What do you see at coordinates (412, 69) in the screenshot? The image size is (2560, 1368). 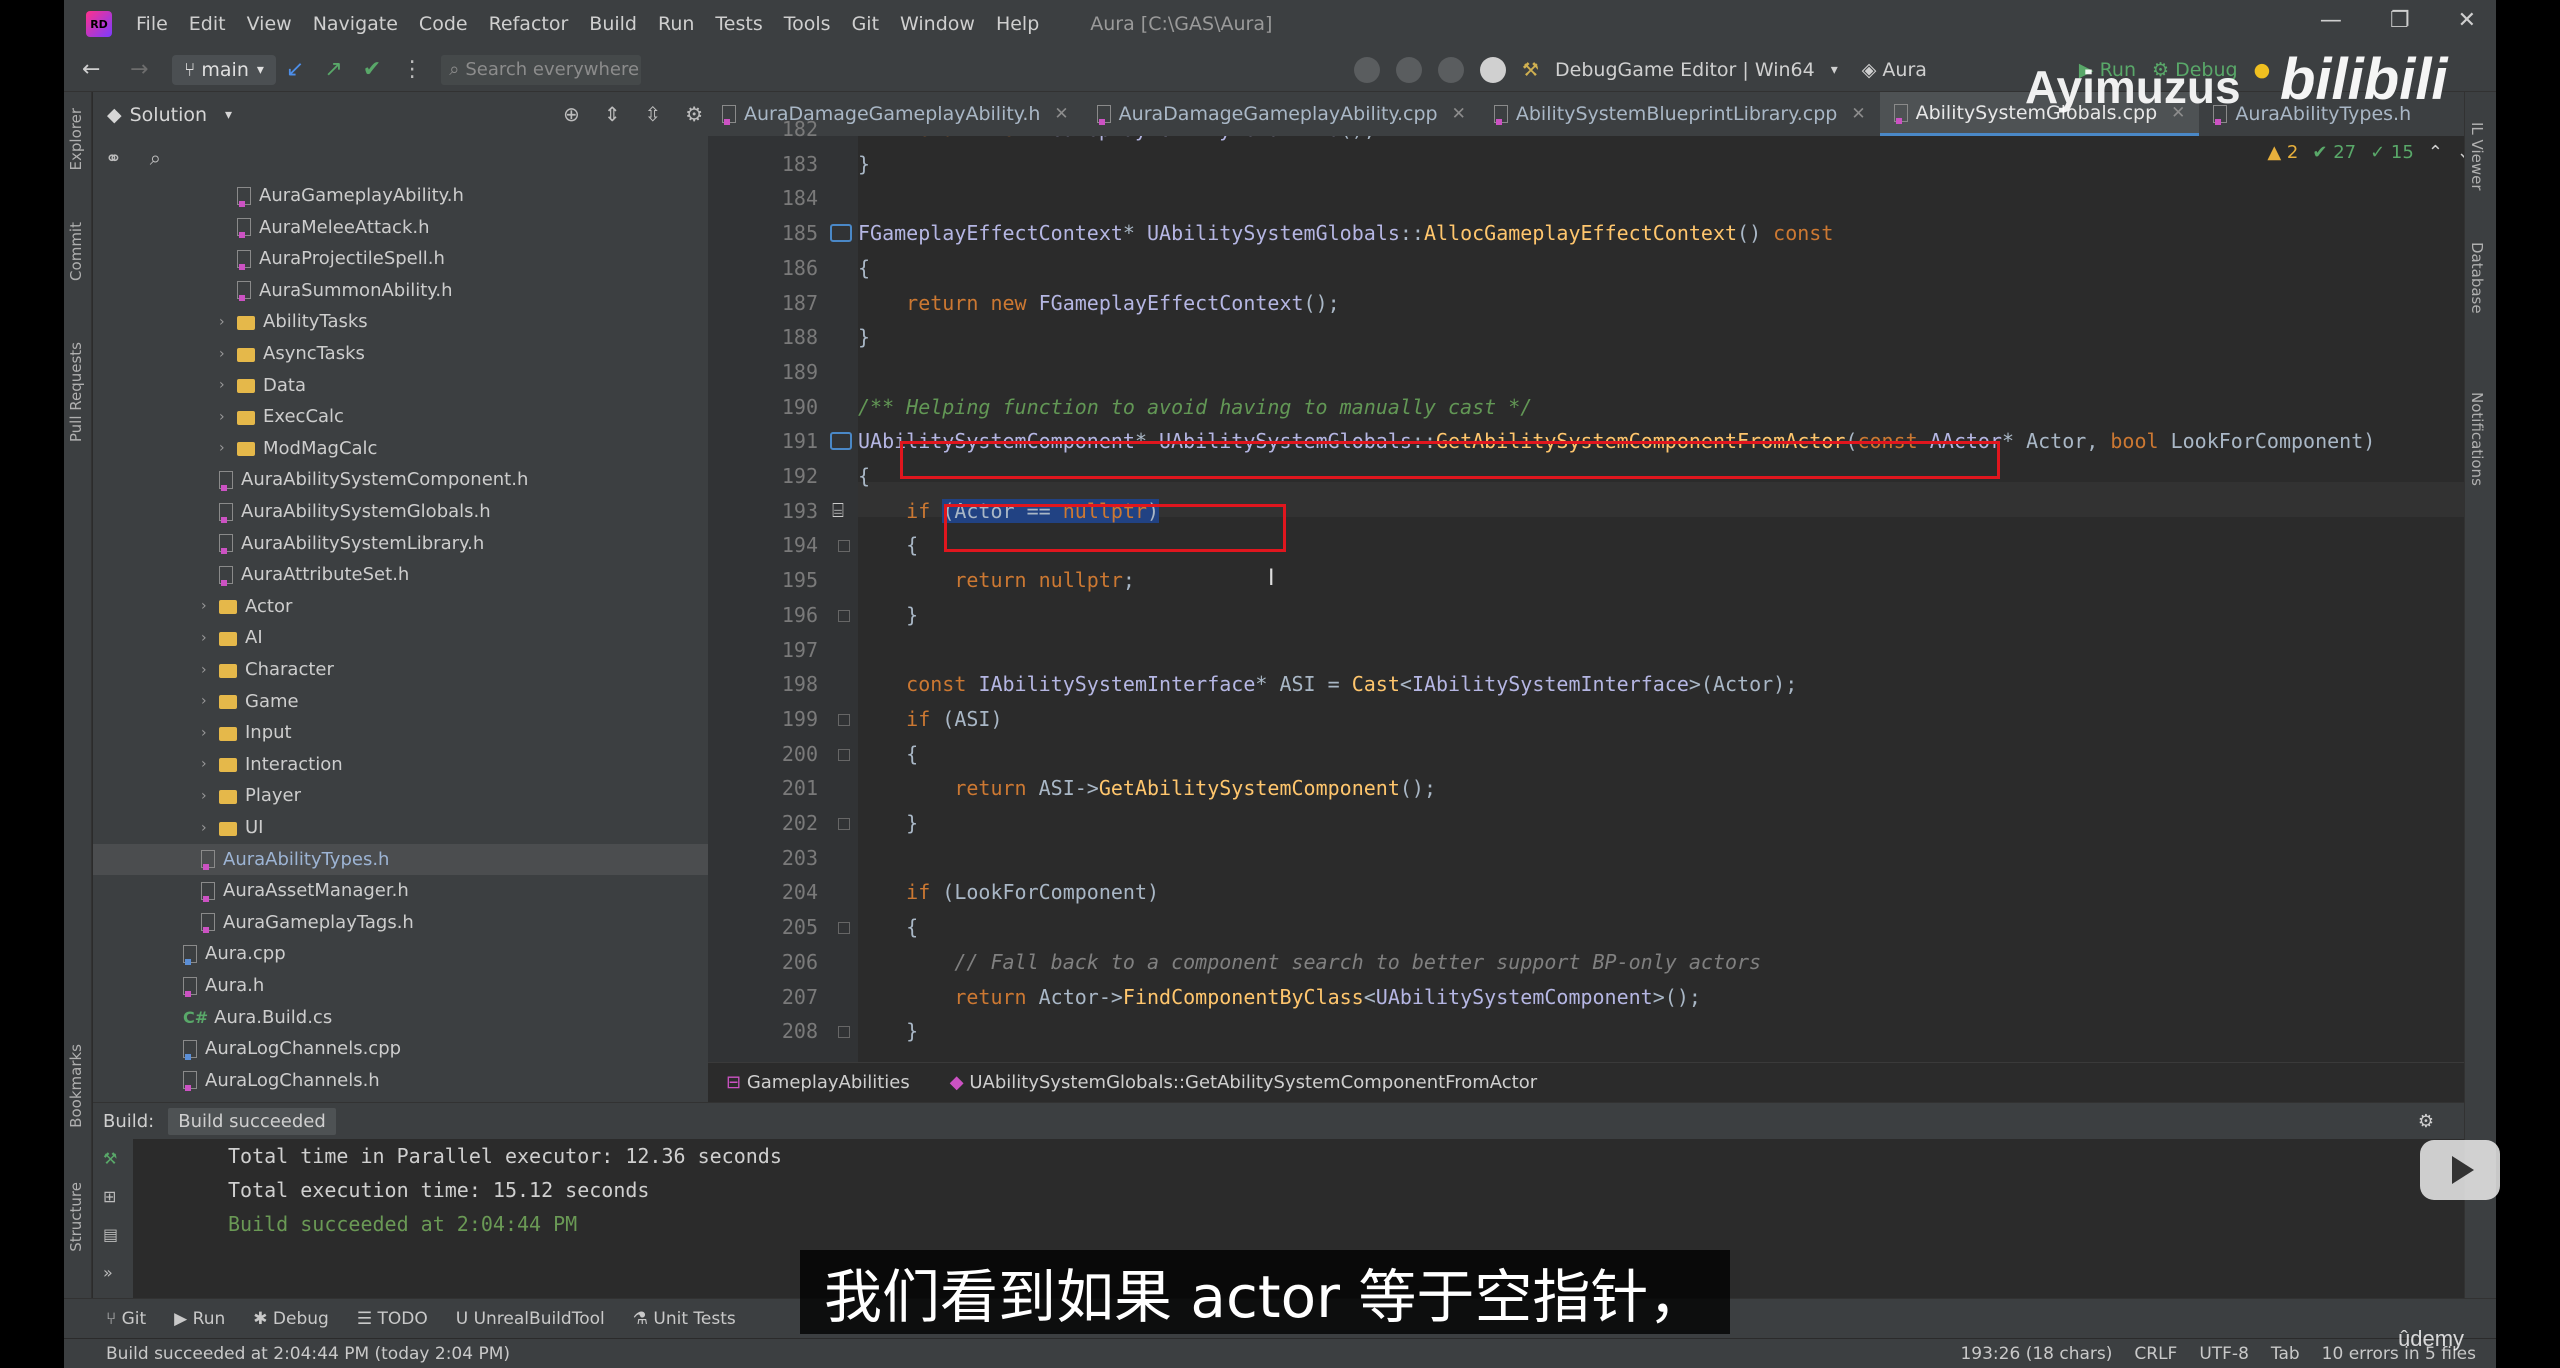 I see `more-icon: ⋮` at bounding box center [412, 69].